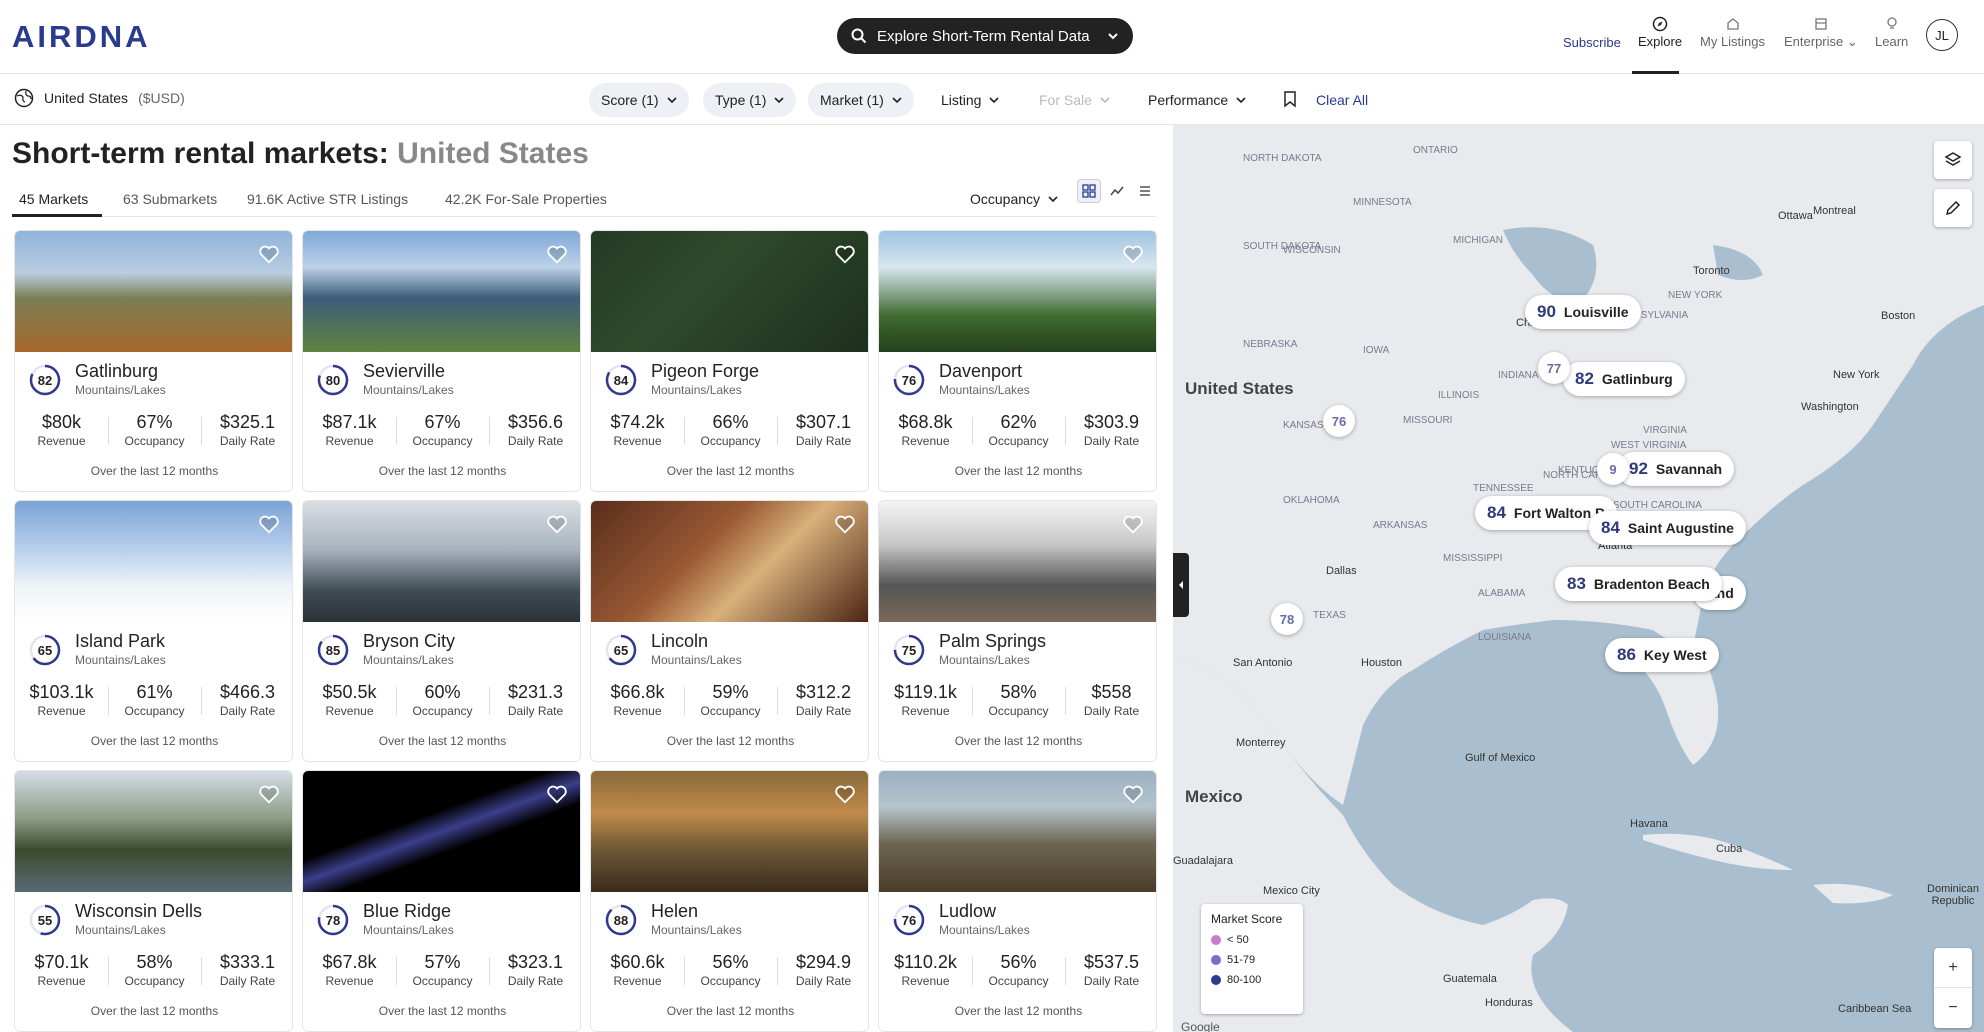 The width and height of the screenshot is (1984, 1032). What do you see at coordinates (1197, 100) in the screenshot?
I see `filter-performance: Performance` at bounding box center [1197, 100].